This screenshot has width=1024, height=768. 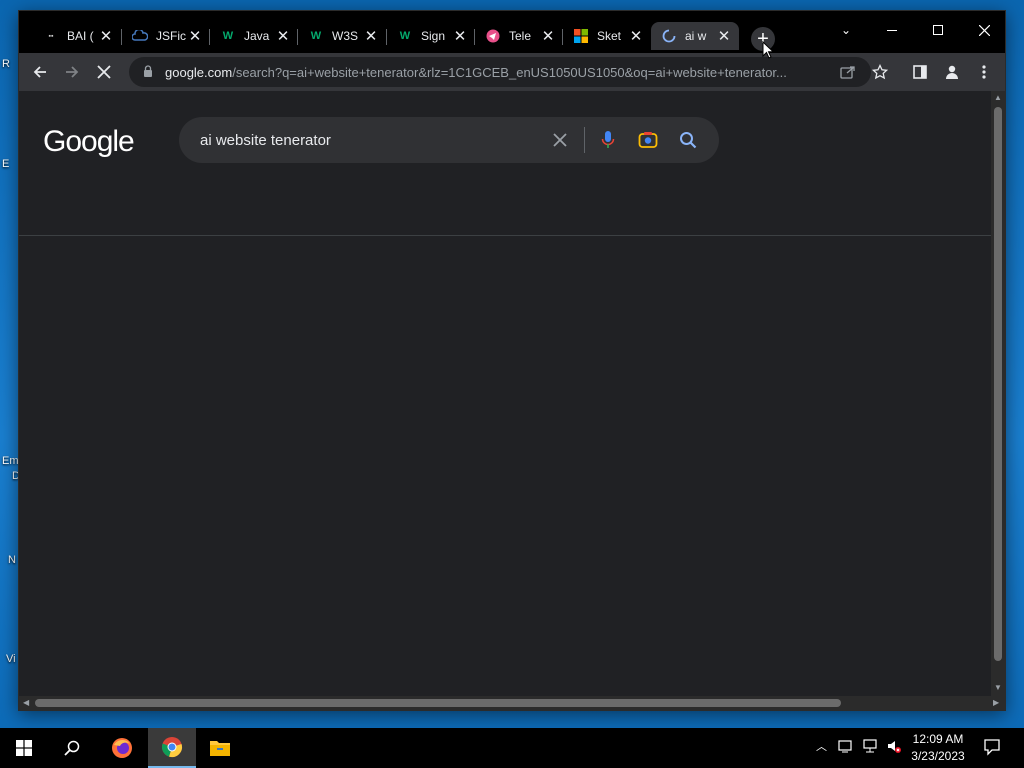 I want to click on stop-loading-button, so click(x=104, y=72).